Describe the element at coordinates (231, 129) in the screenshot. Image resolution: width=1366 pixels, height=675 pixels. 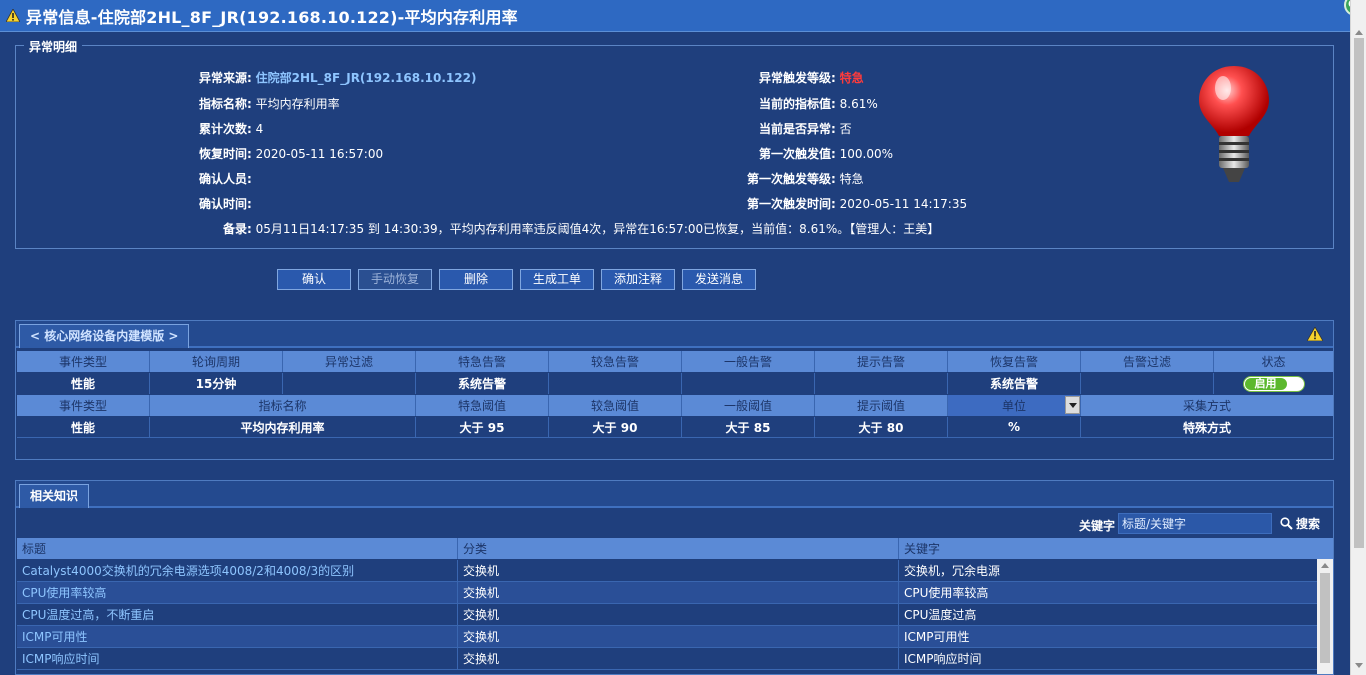
I see `field-count: 累计次数: 4` at that location.